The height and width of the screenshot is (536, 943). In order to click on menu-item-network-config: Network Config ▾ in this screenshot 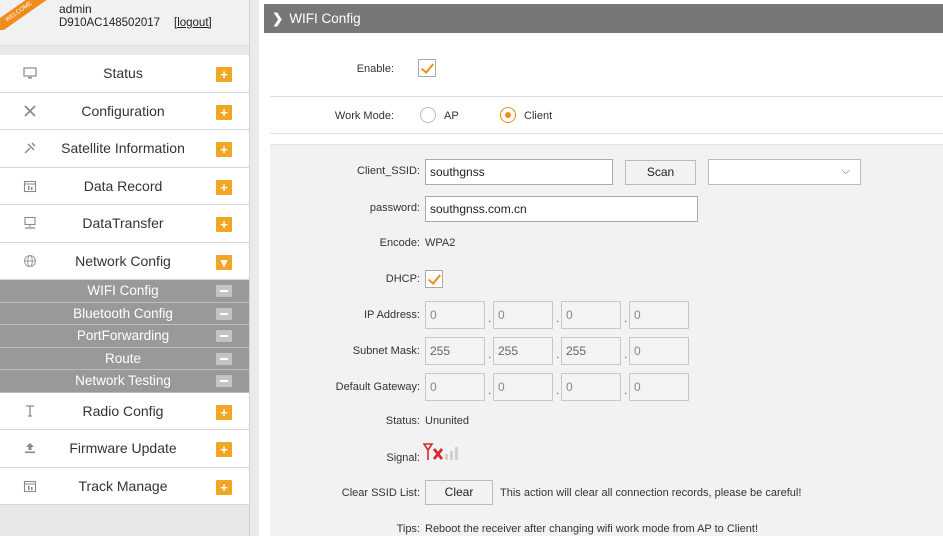, I will do `click(124, 261)`.